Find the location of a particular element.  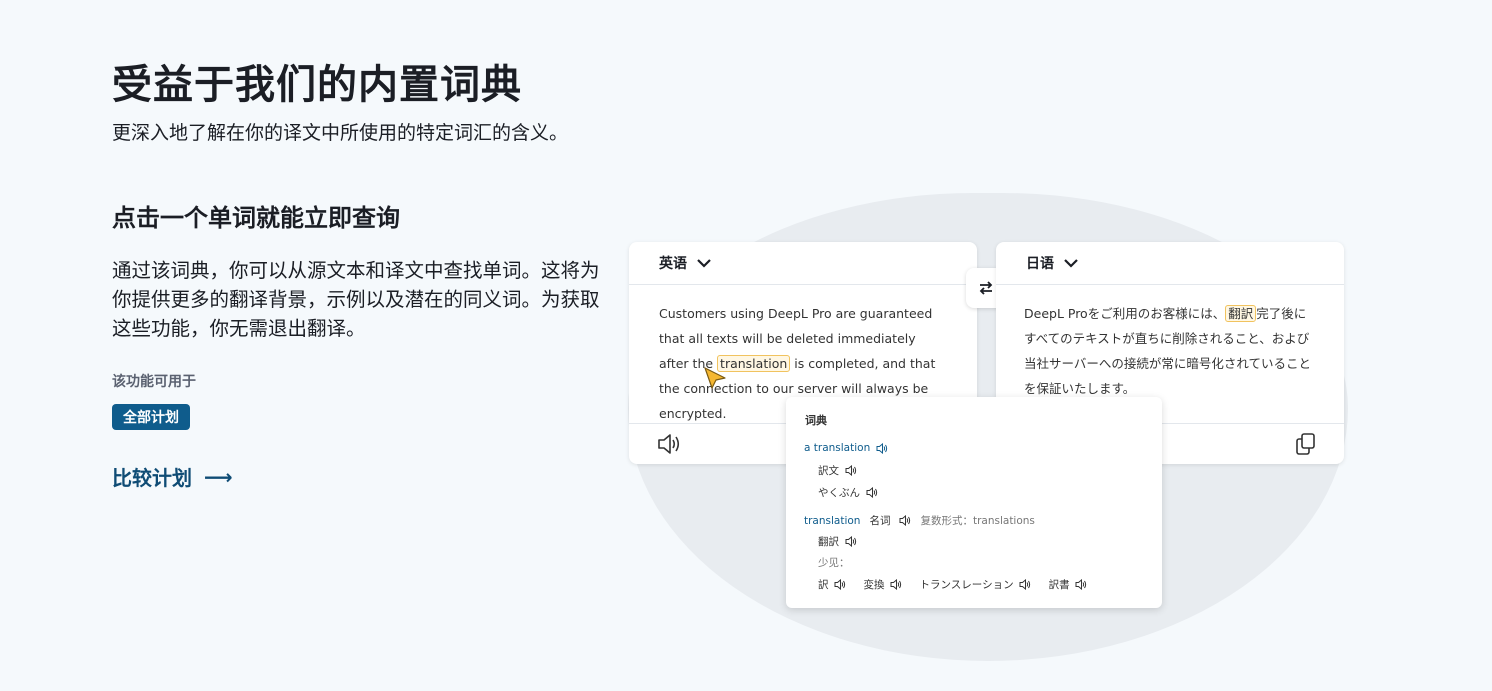

dict-rare-list: 訳 変換 トランスレーション 訳書 is located at coordinates (952, 584).